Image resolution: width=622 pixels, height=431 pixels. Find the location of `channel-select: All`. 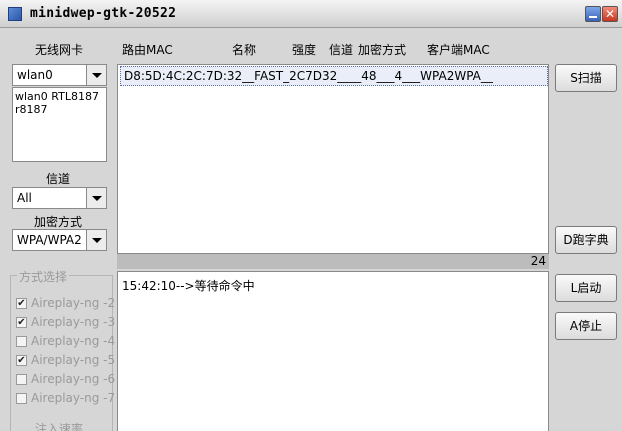

channel-select: All is located at coordinates (59, 198).